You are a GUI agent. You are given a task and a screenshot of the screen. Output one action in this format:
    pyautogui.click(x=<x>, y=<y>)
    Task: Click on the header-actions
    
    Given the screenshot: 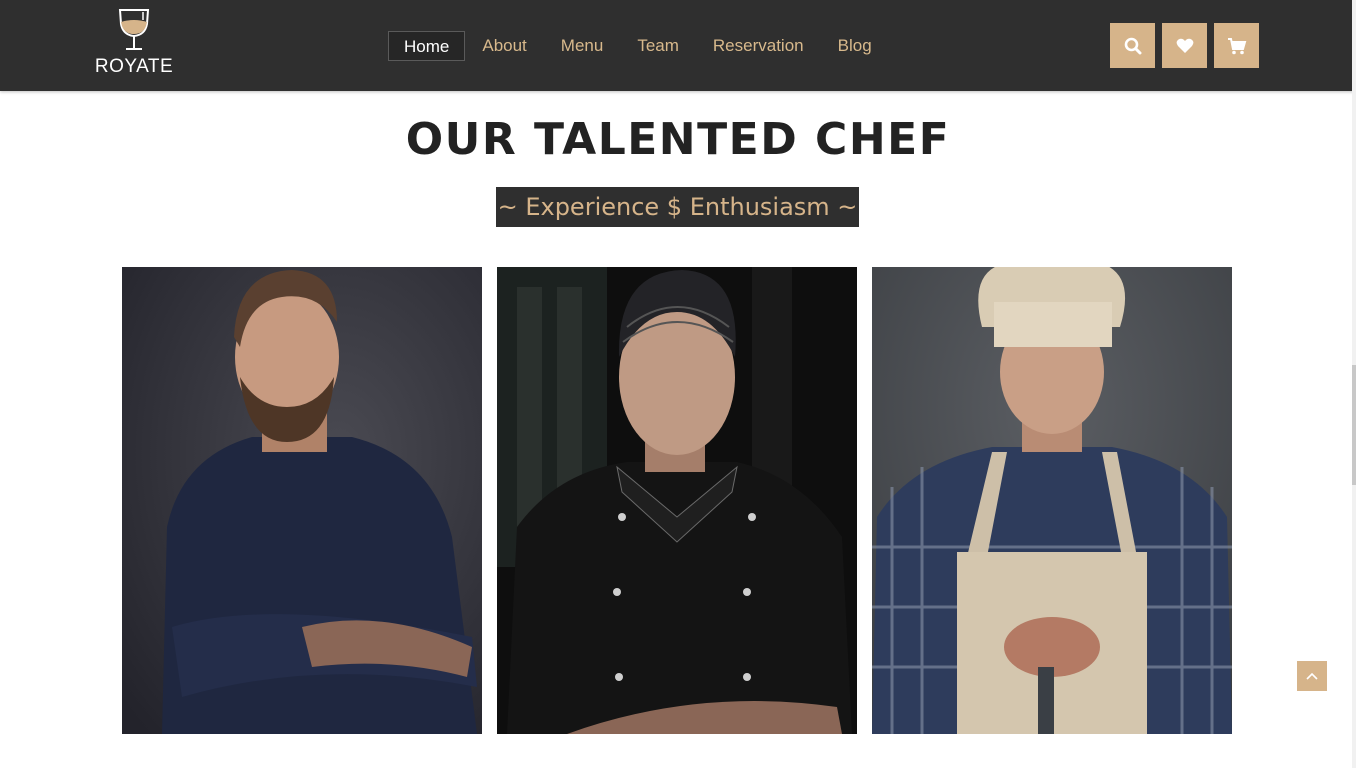 What is the action you would take?
    pyautogui.click(x=1184, y=45)
    